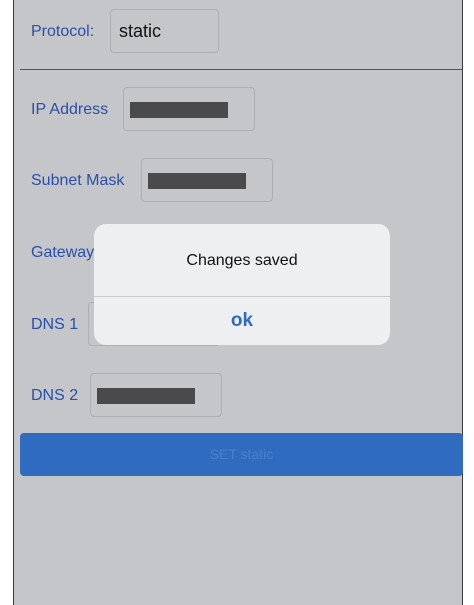 This screenshot has height=605, width=474. I want to click on ok-button: ok, so click(242, 321).